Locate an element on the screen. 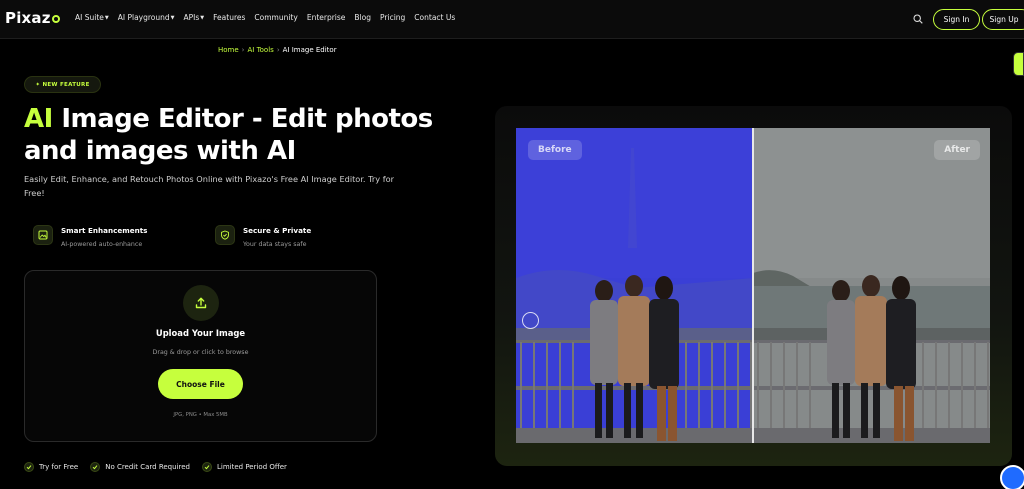 The image size is (1024, 489). breadcrumb-ai-tools: AI Tools is located at coordinates (260, 50).